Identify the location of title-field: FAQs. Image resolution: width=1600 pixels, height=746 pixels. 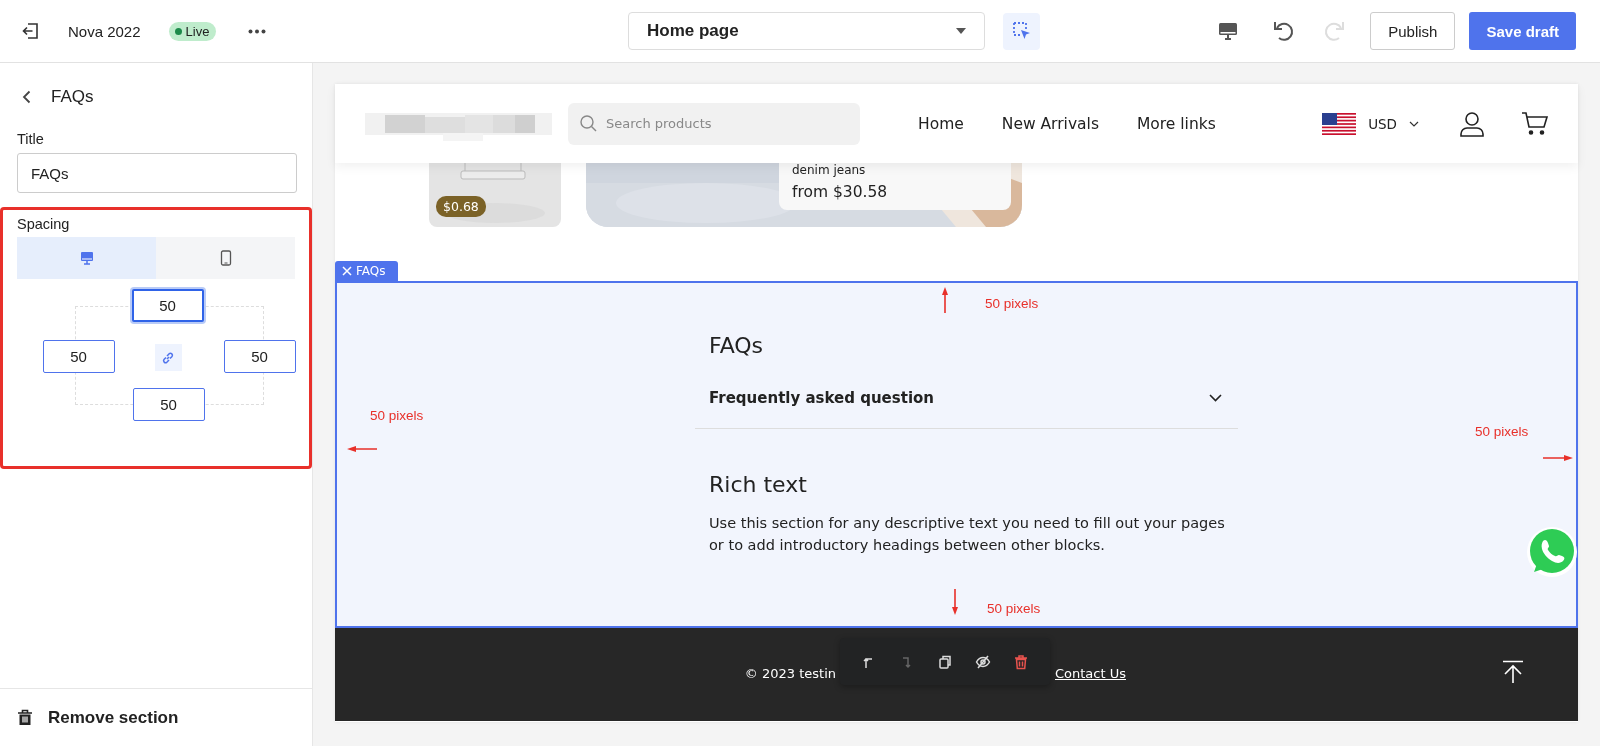
(157, 173).